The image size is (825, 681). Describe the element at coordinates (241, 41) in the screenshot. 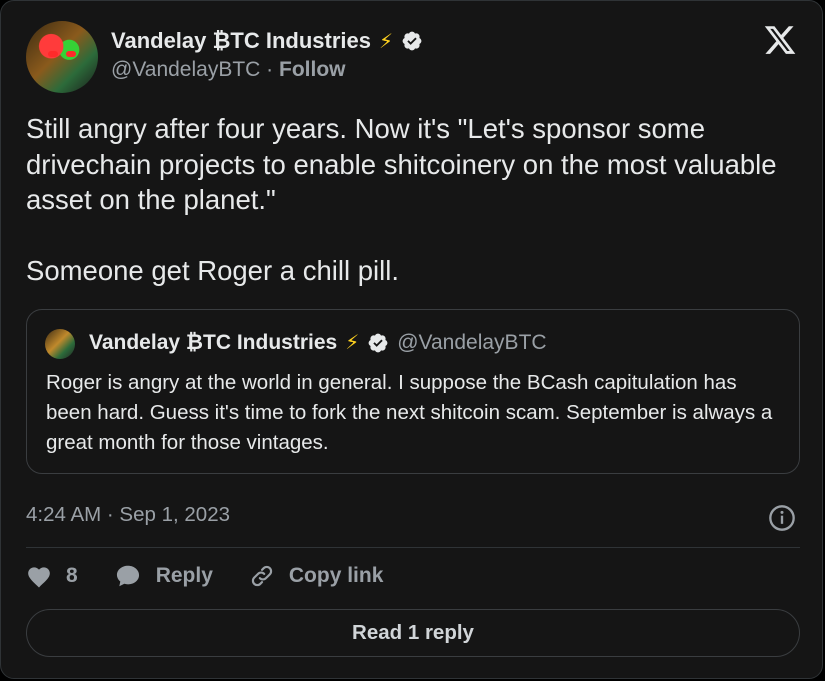

I see `author-name: Vandelay ₿TC Industries` at that location.